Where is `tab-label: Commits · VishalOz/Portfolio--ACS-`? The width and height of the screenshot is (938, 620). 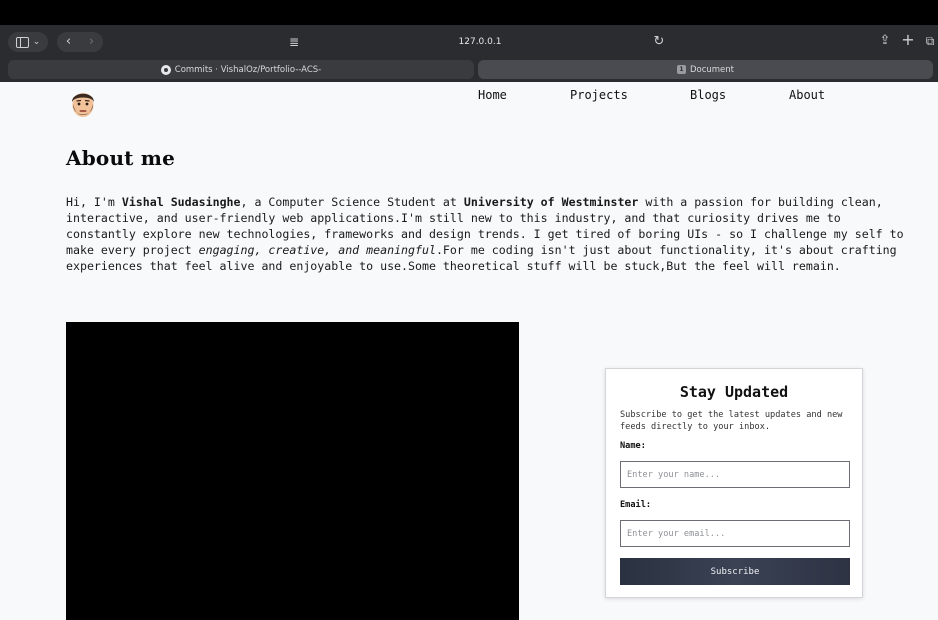 tab-label: Commits · VishalOz/Portfolio--ACS- is located at coordinates (248, 69).